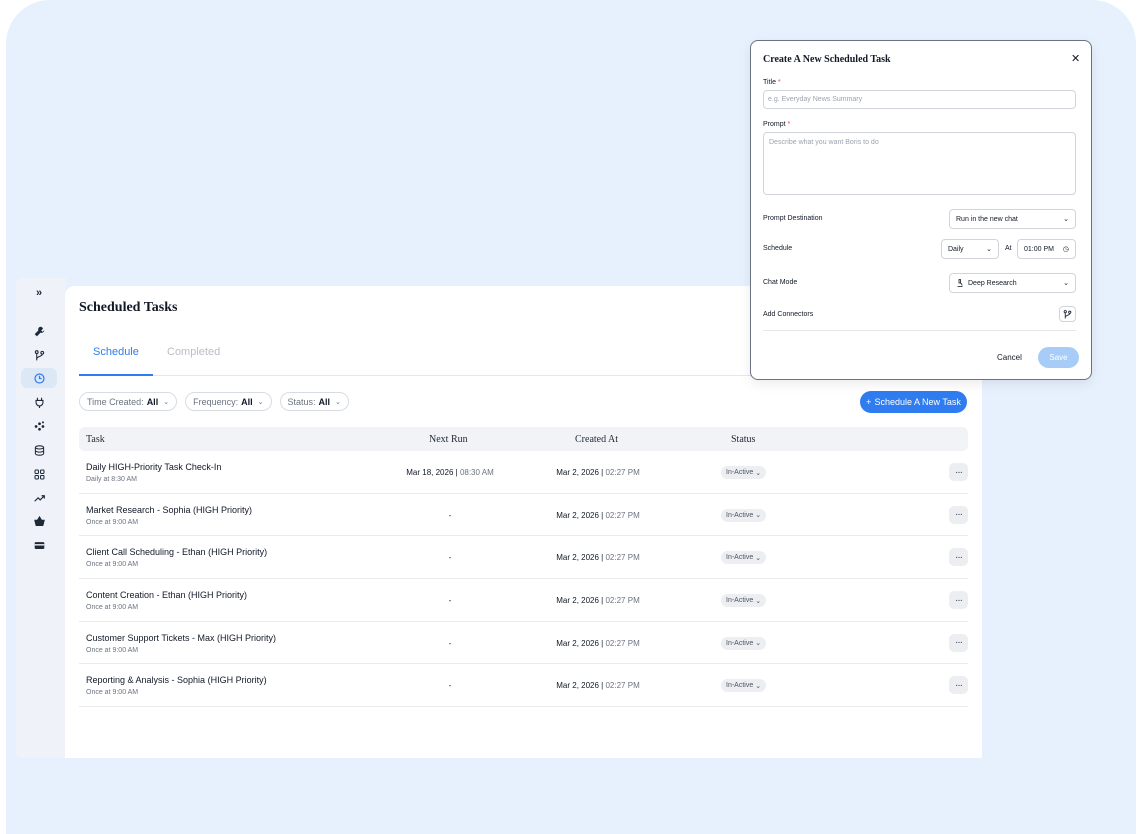 The height and width of the screenshot is (834, 1142). I want to click on sidebar-item-analytics, so click(39, 498).